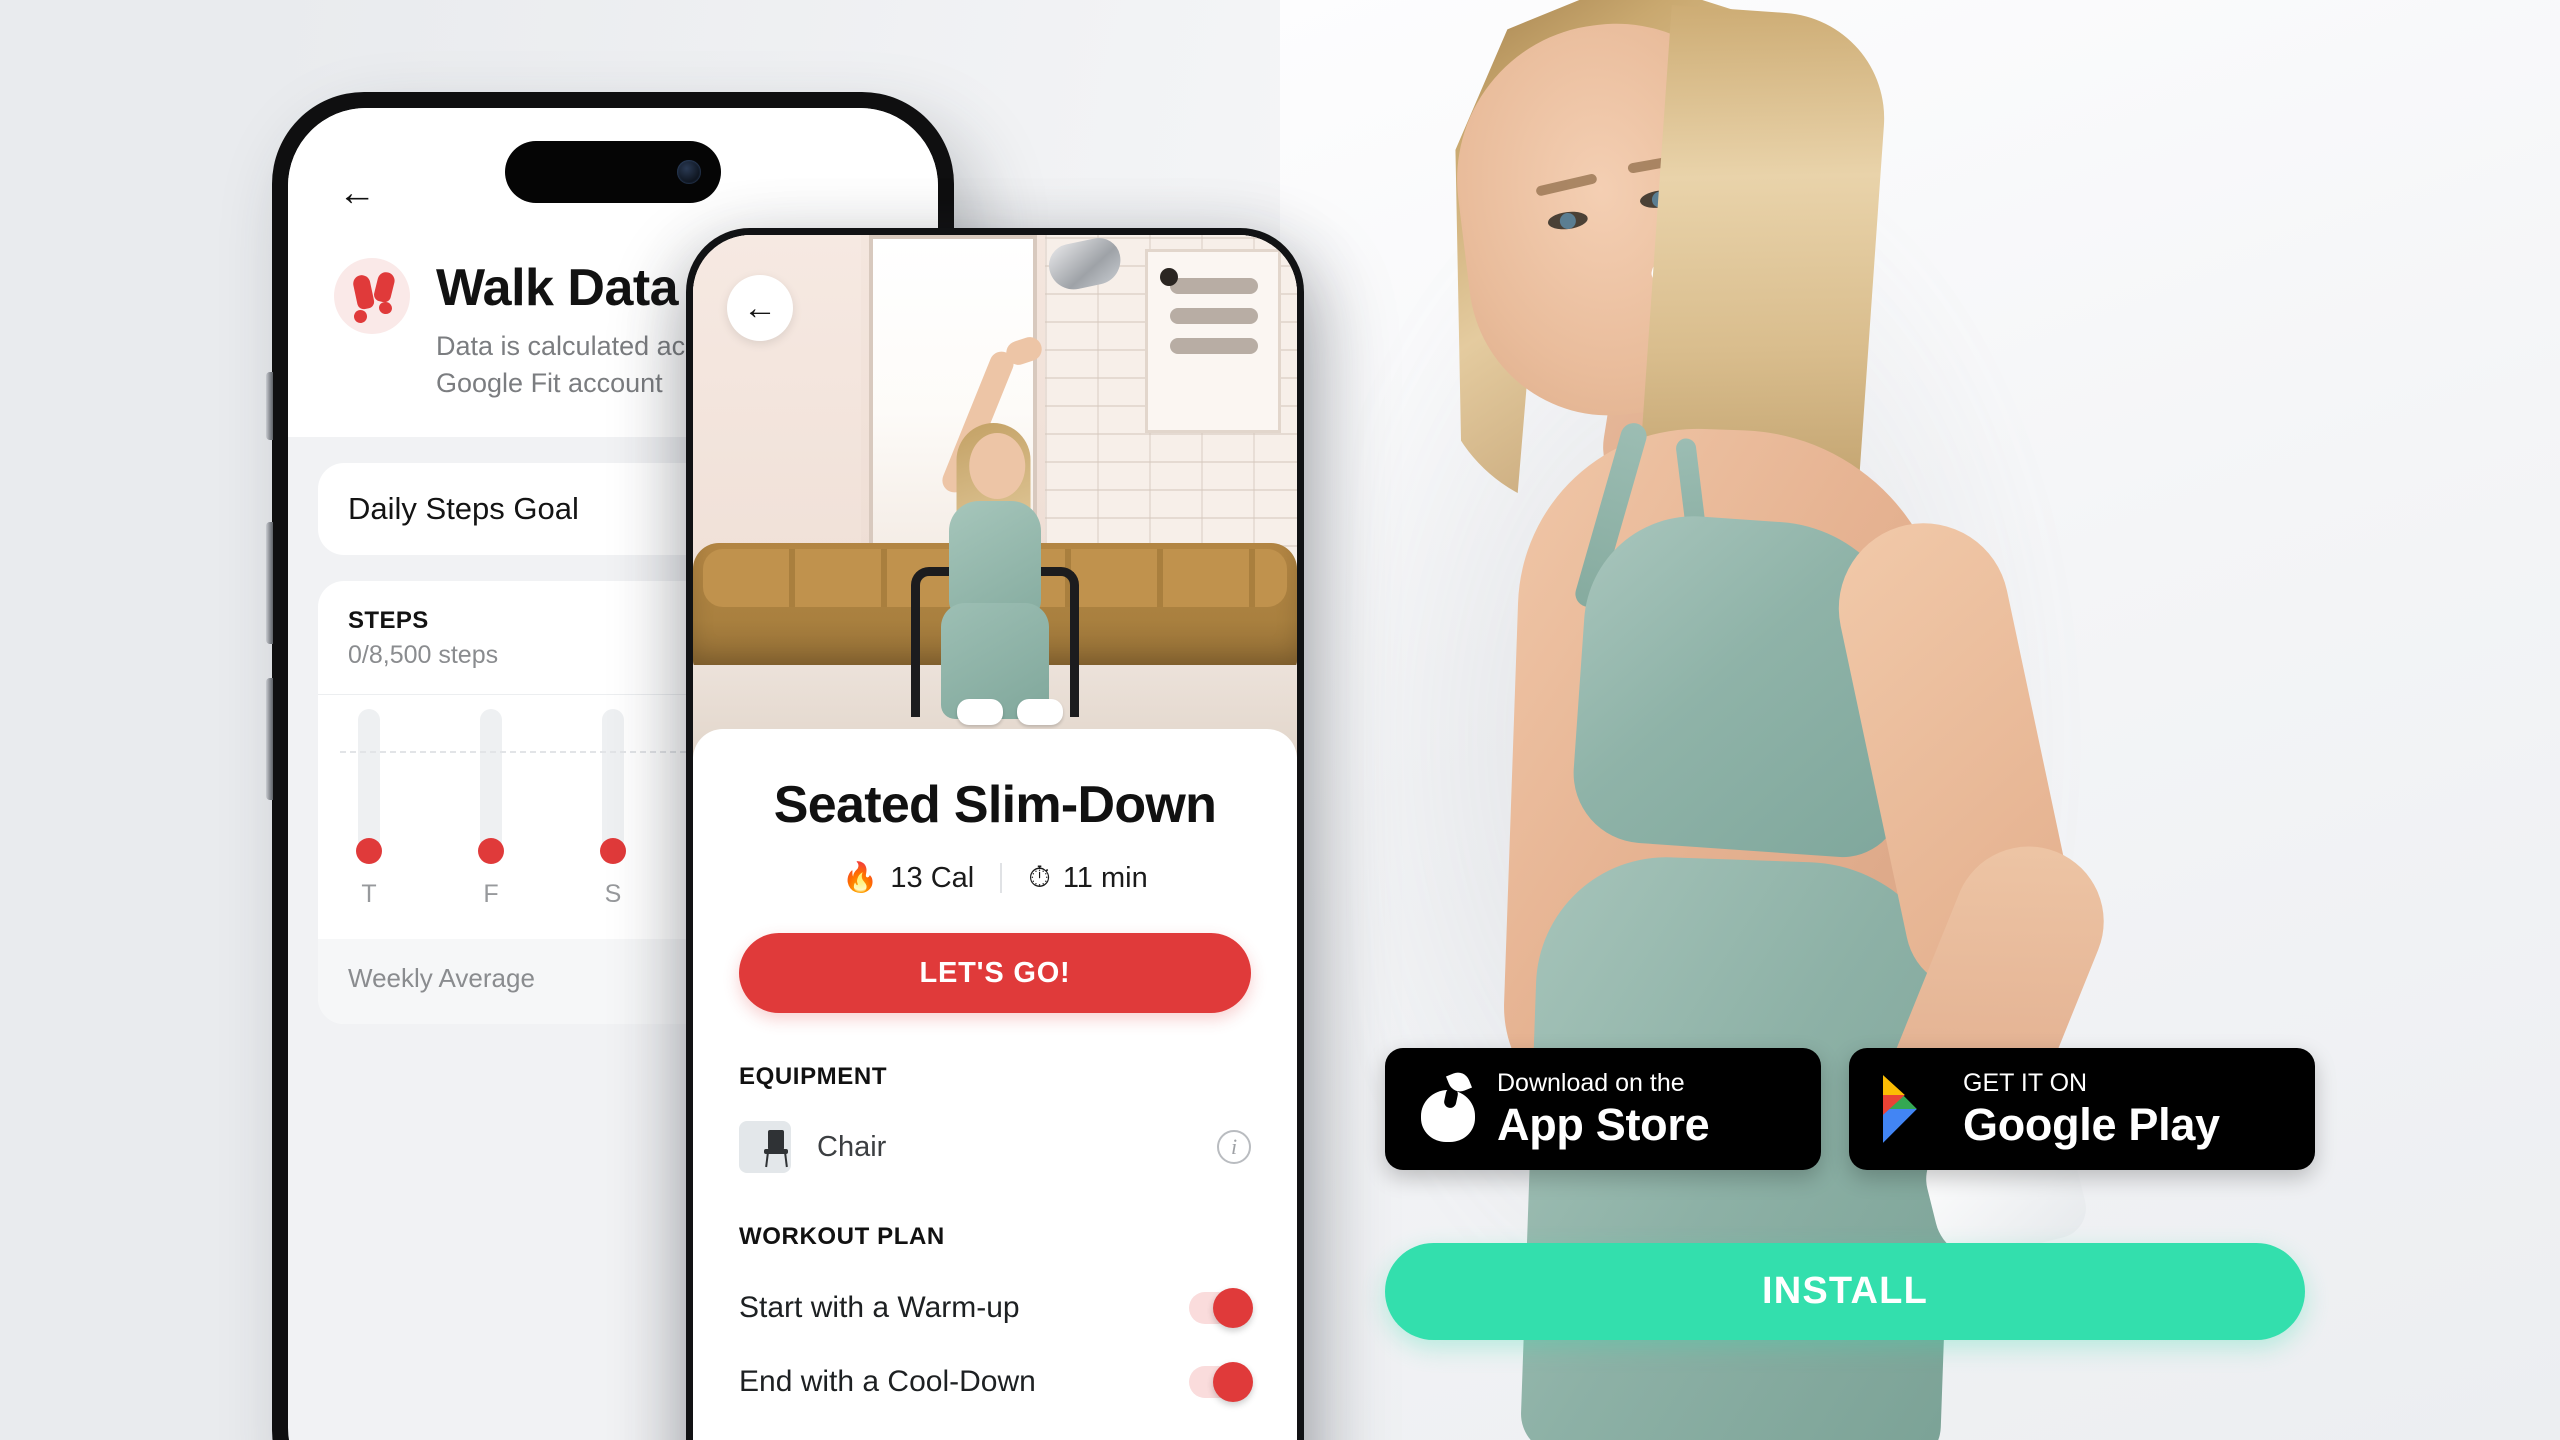 The image size is (2560, 1440). What do you see at coordinates (1105, 877) in the screenshot?
I see `duration-value: 11 min` at bounding box center [1105, 877].